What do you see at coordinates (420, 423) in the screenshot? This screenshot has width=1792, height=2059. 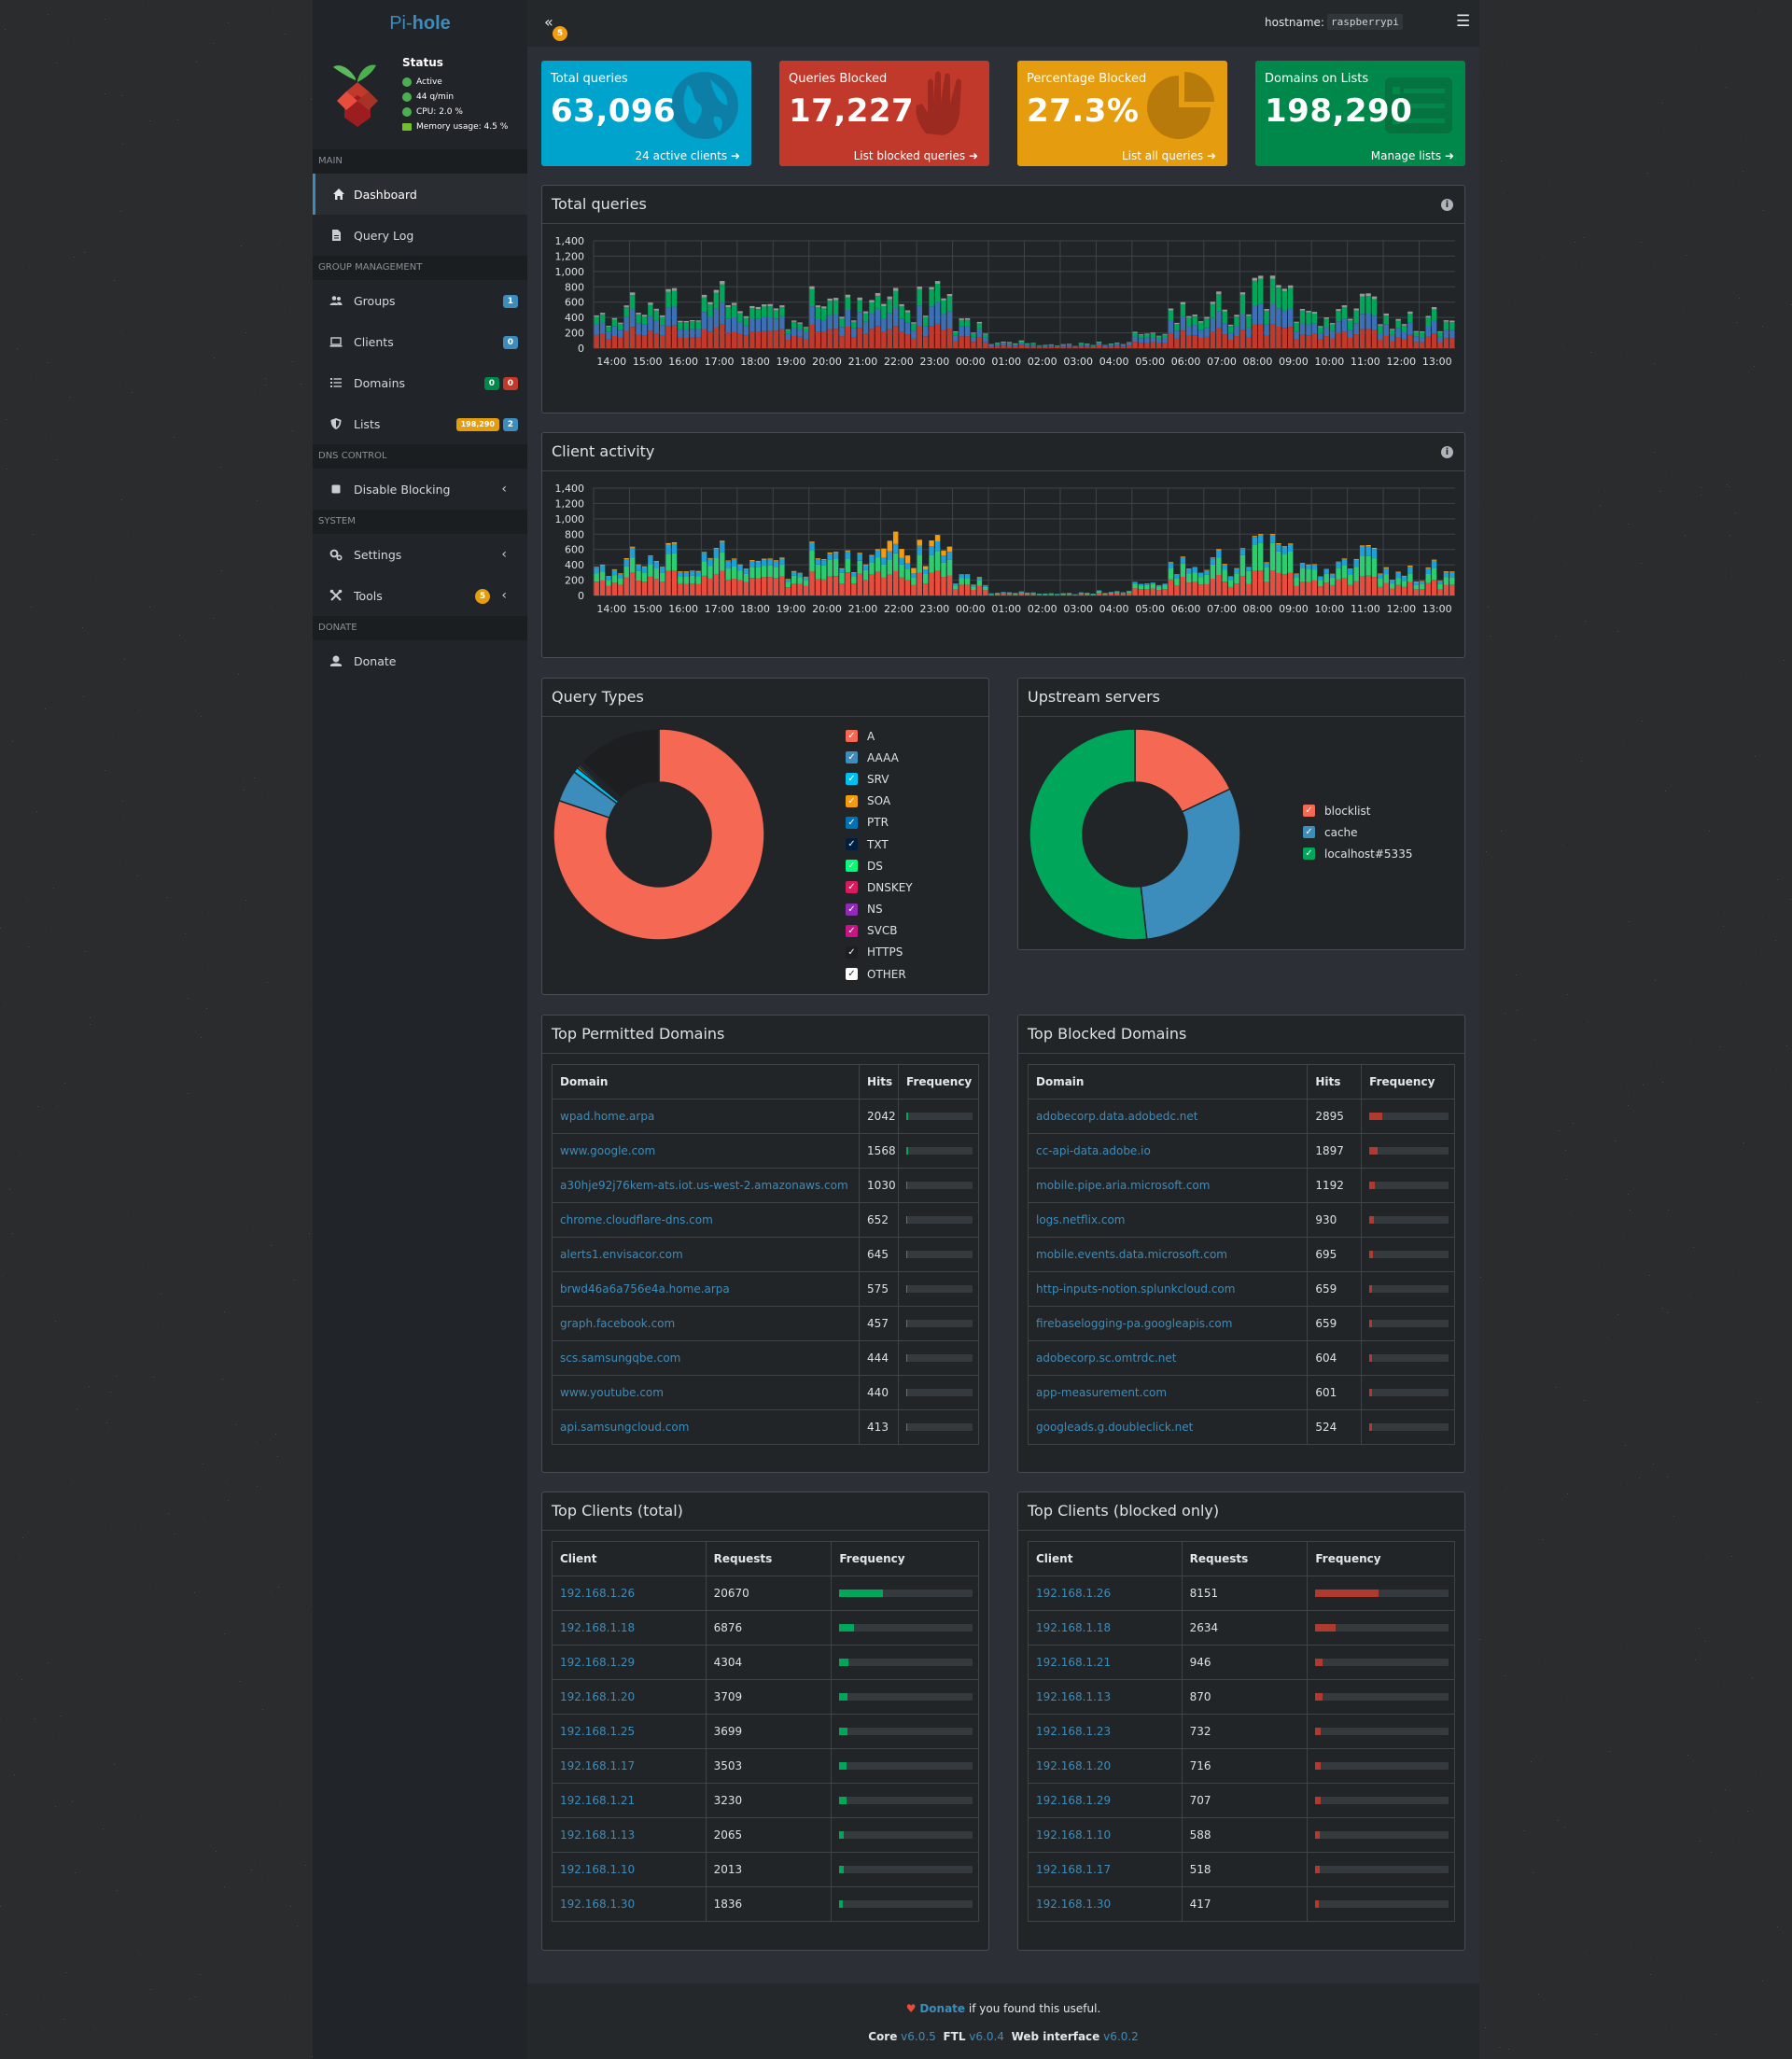 I see `sidebar-item-lists: Lists 198,290 2` at bounding box center [420, 423].